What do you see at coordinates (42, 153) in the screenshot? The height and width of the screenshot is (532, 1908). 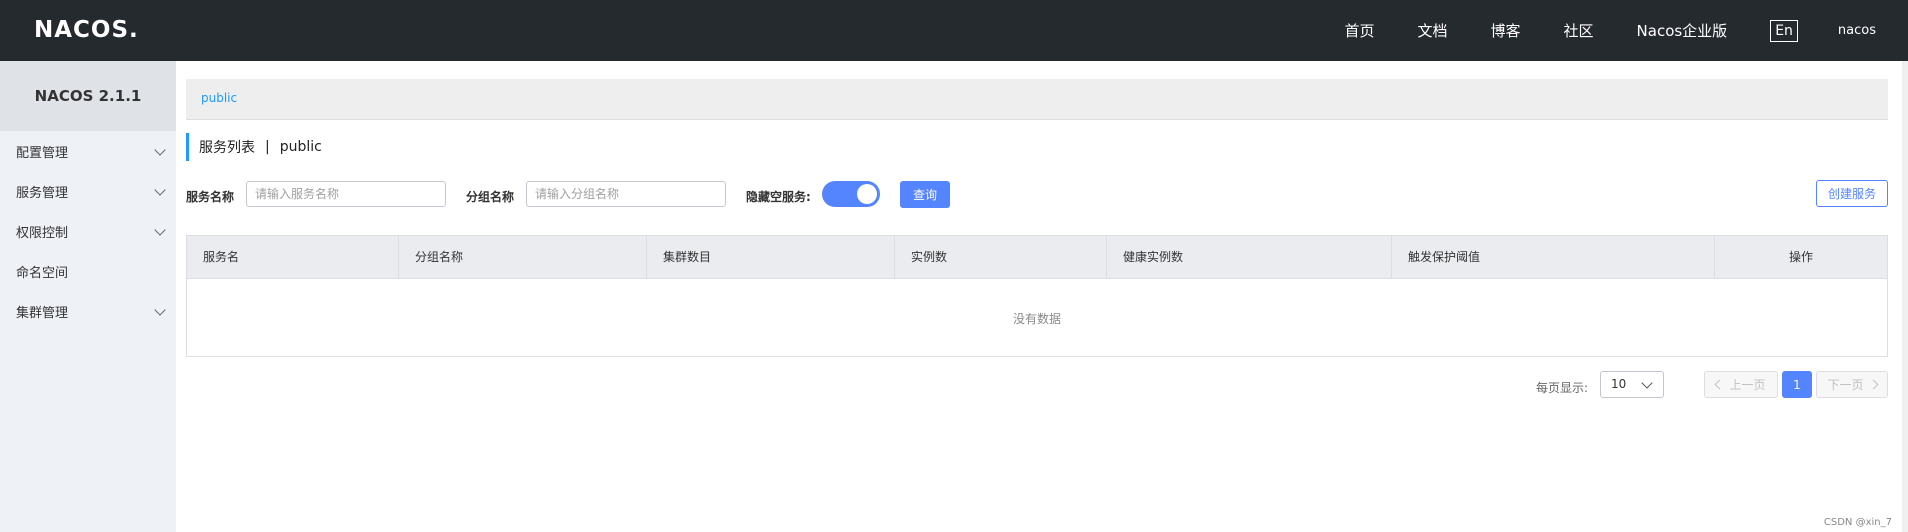 I see `sidebar-item-label: 配置管理` at bounding box center [42, 153].